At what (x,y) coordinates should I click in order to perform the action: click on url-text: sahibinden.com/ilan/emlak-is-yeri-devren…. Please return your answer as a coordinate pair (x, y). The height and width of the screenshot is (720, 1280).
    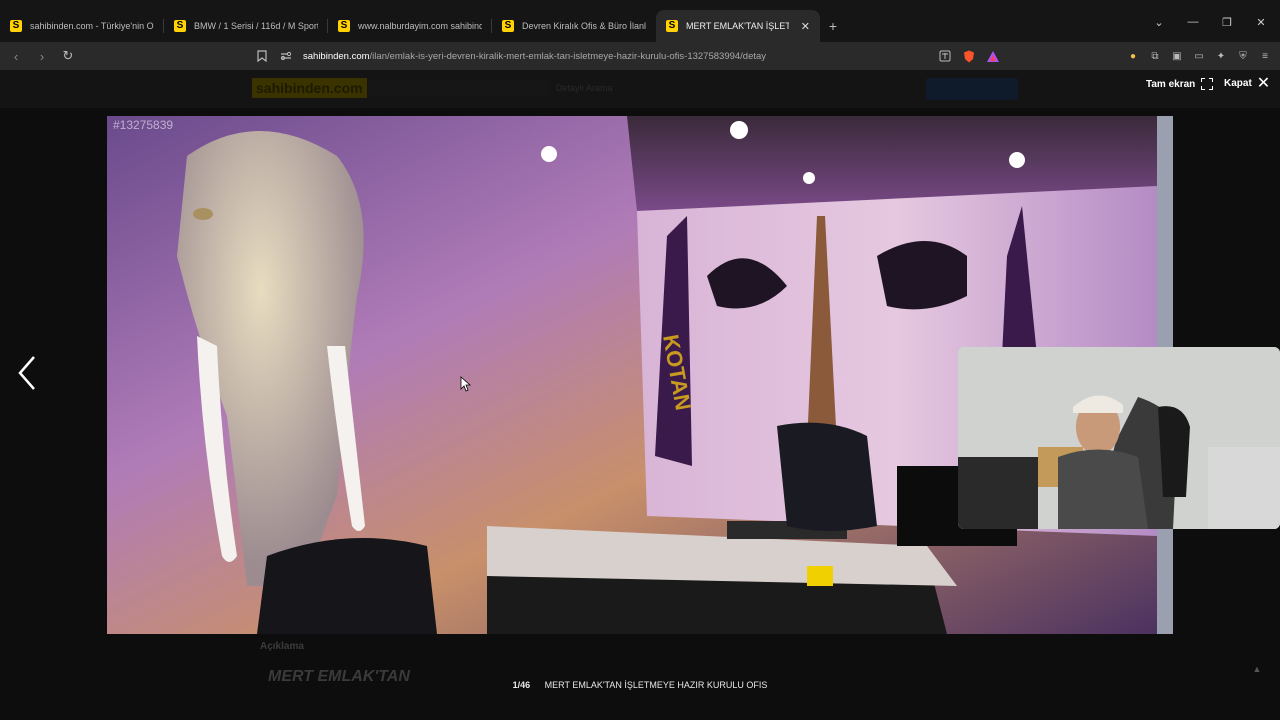
    Looking at the image, I should click on (615, 56).